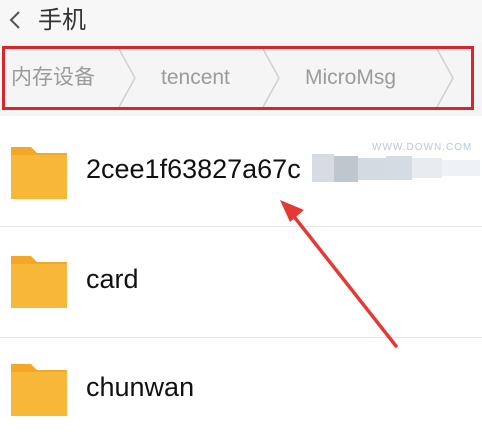  What do you see at coordinates (350, 78) in the screenshot?
I see `breadcrumb-item-micromsg: MicroMsg` at bounding box center [350, 78].